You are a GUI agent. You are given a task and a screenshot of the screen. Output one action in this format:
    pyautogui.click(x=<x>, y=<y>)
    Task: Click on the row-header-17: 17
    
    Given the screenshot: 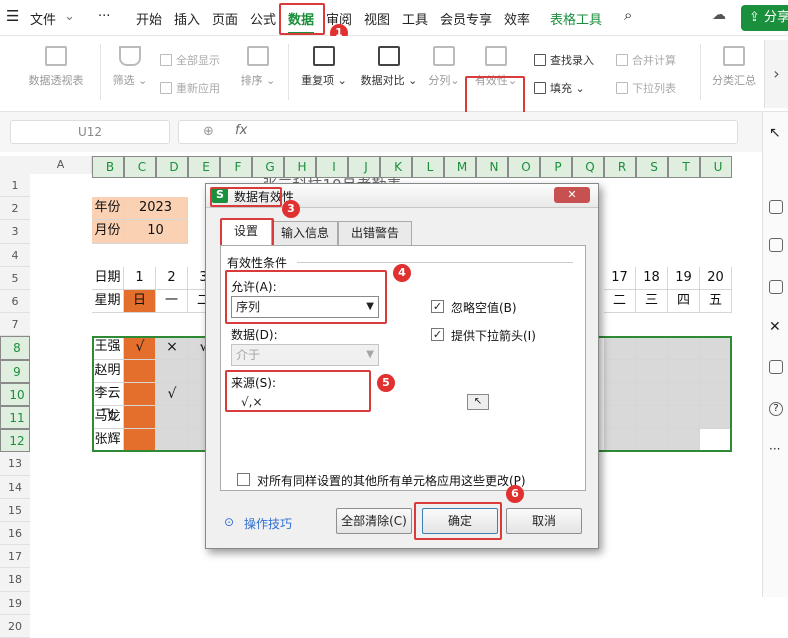 What is the action you would take?
    pyautogui.click(x=15, y=557)
    